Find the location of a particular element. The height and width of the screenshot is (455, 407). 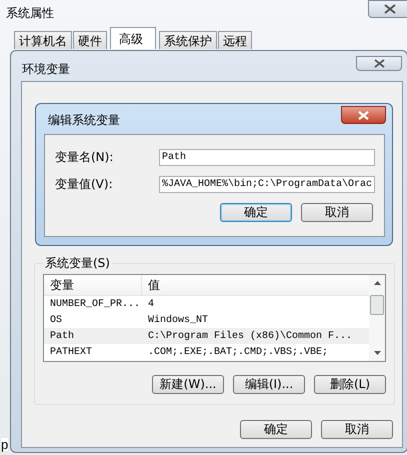

dialog-title: 环境变量 is located at coordinates (46, 69).